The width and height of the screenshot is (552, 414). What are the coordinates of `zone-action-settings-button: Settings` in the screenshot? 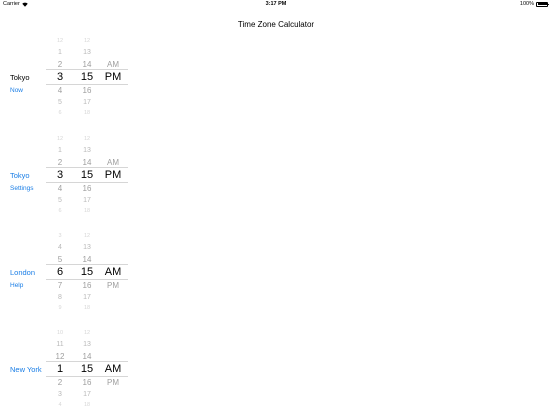 It's located at (22, 188).